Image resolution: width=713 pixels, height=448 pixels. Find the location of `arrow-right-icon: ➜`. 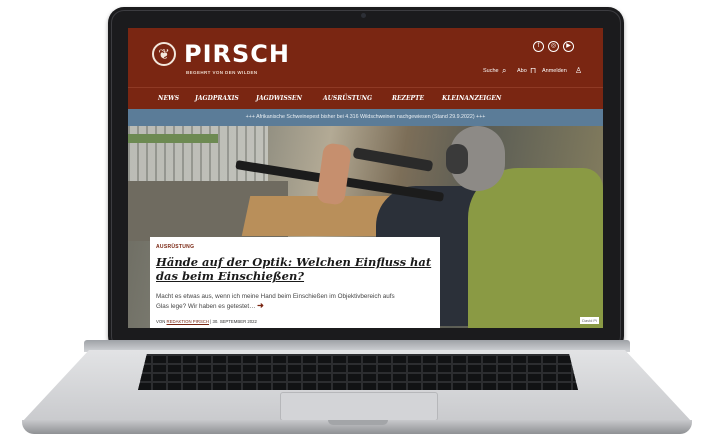

arrow-right-icon: ➜ is located at coordinates (260, 305).